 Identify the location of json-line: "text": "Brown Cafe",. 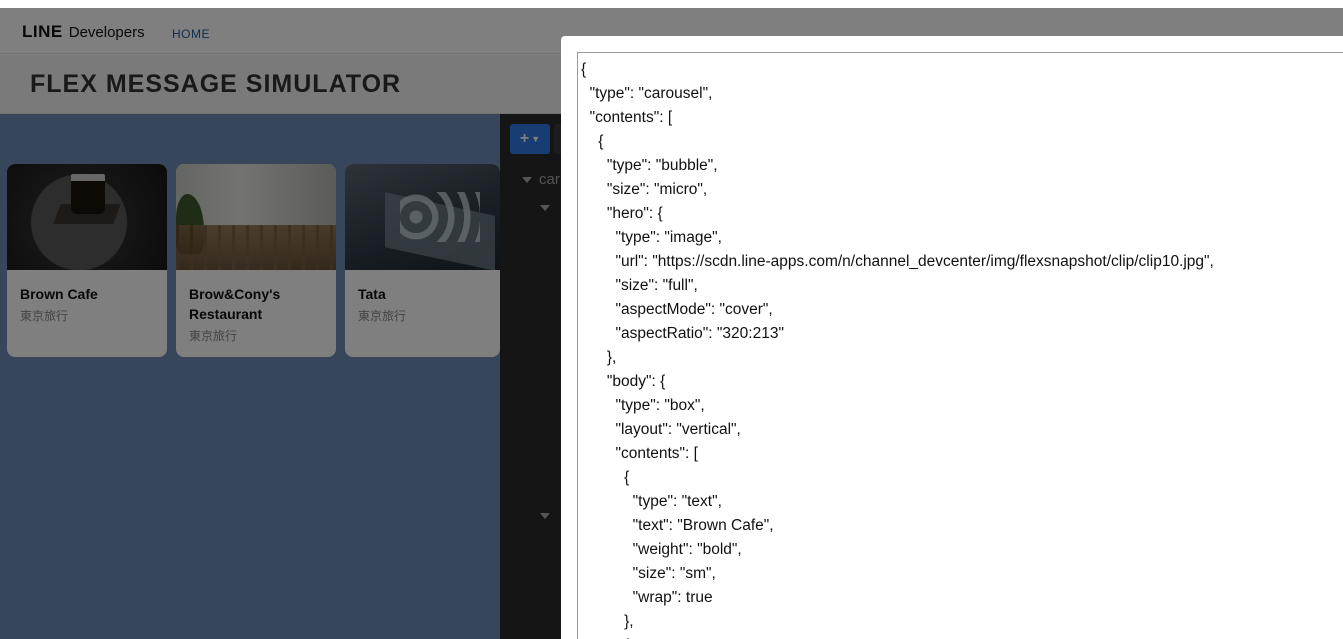
(677, 525).